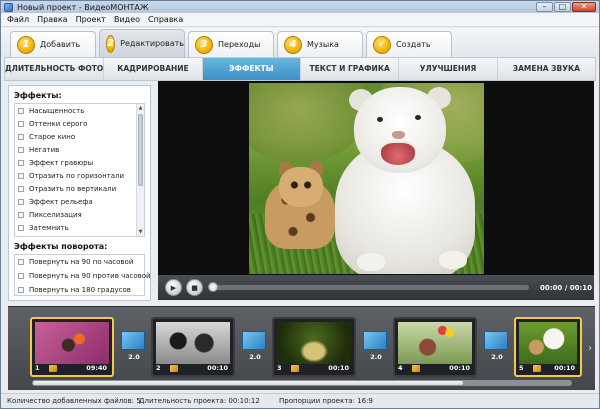  Describe the element at coordinates (314, 343) in the screenshot. I see `clip-thumbnail-forest-path` at that location.